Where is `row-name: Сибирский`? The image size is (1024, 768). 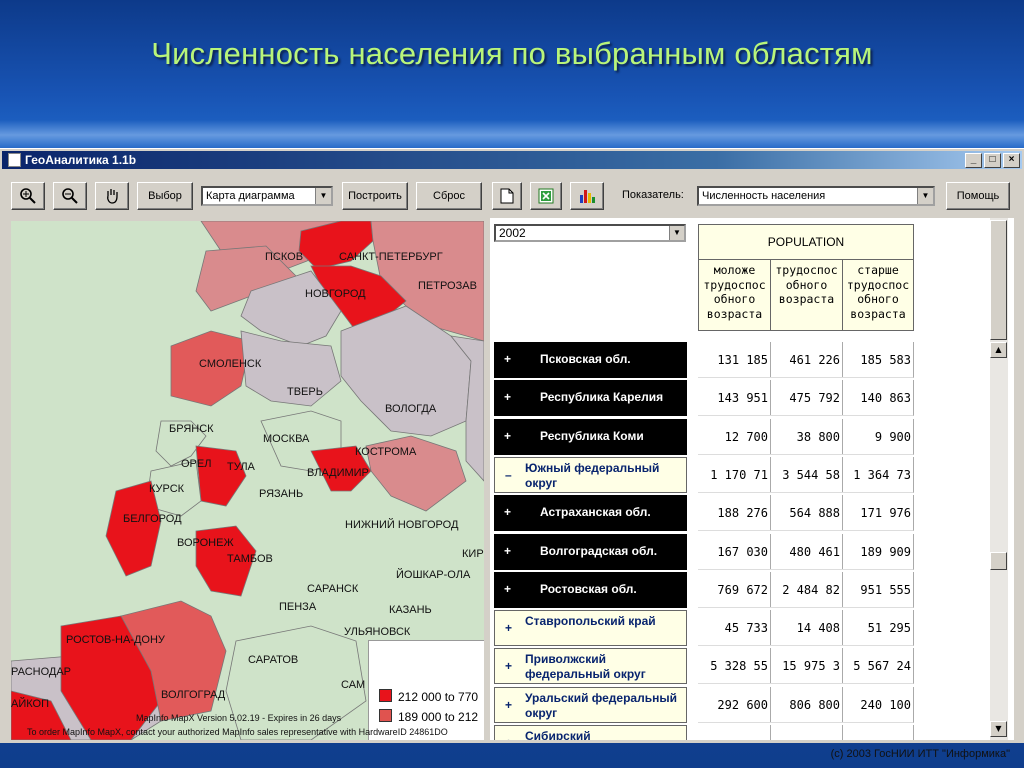 row-name: Сибирский is located at coordinates (558, 734).